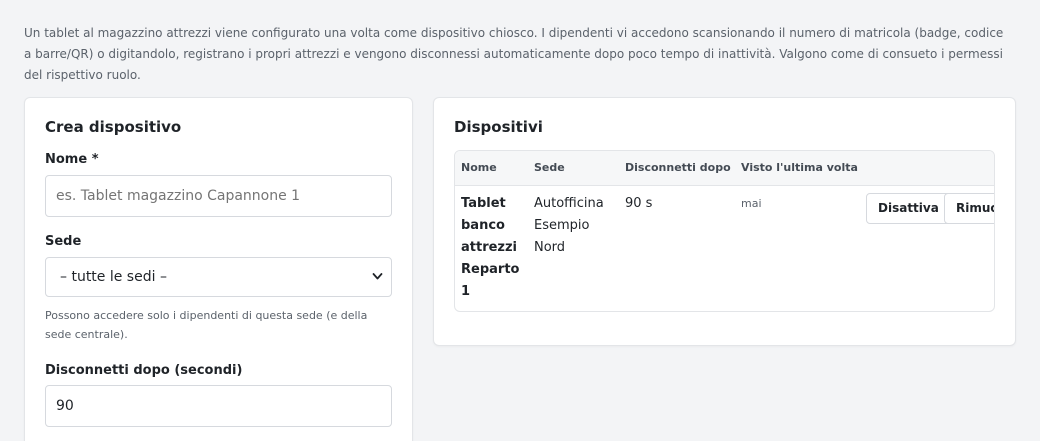 Image resolution: width=1040 pixels, height=441 pixels. What do you see at coordinates (218, 406) in the screenshot?
I see `logout-seconds-input` at bounding box center [218, 406].